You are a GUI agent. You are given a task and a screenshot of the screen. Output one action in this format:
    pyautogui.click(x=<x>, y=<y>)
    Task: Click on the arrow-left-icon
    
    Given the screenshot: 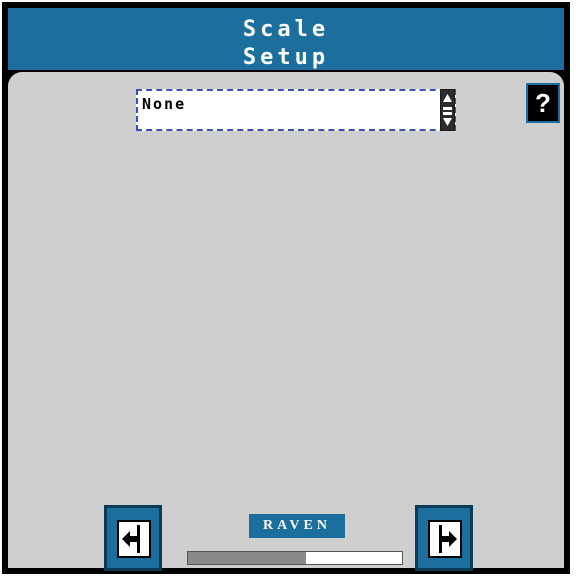 What is the action you would take?
    pyautogui.click(x=134, y=539)
    